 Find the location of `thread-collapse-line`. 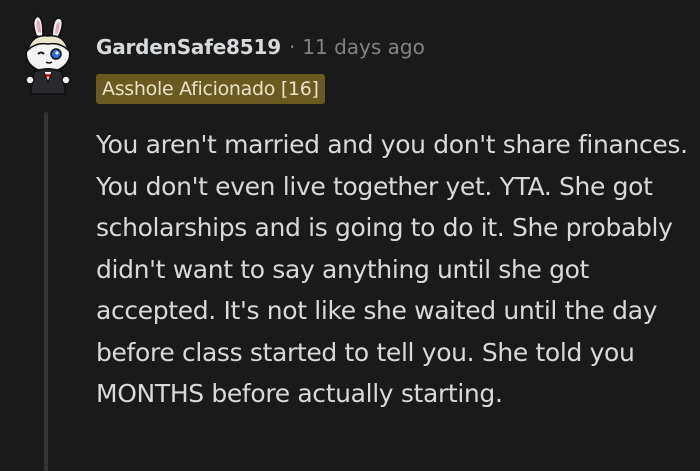

thread-collapse-line is located at coordinates (46, 291).